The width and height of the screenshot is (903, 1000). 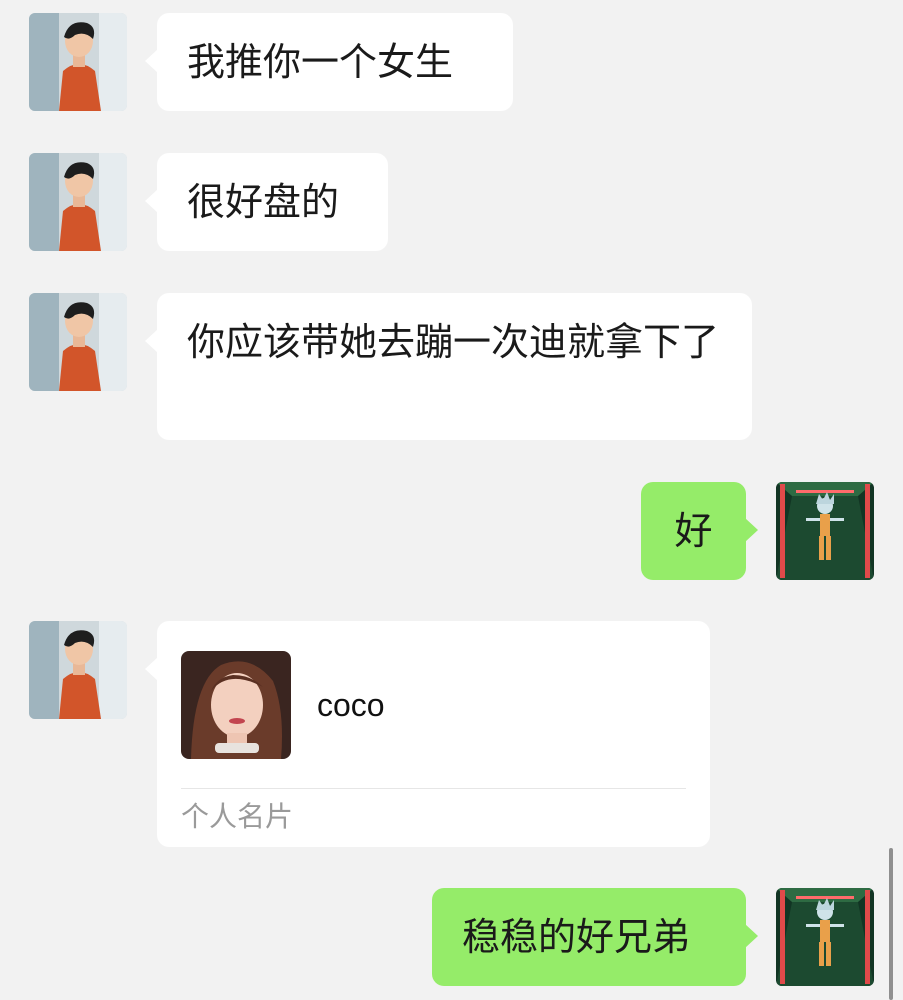 What do you see at coordinates (433, 788) in the screenshot?
I see `card-divider` at bounding box center [433, 788].